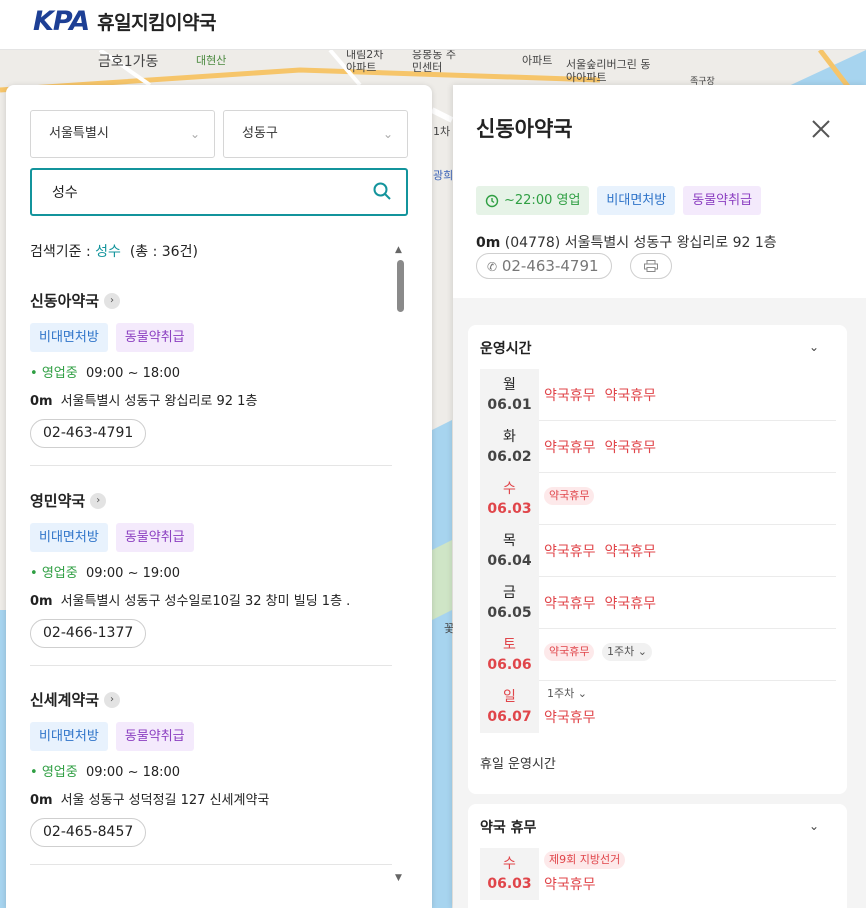 The height and width of the screenshot is (908, 866). I want to click on criteria-label: 검색기준 :, so click(60, 252).